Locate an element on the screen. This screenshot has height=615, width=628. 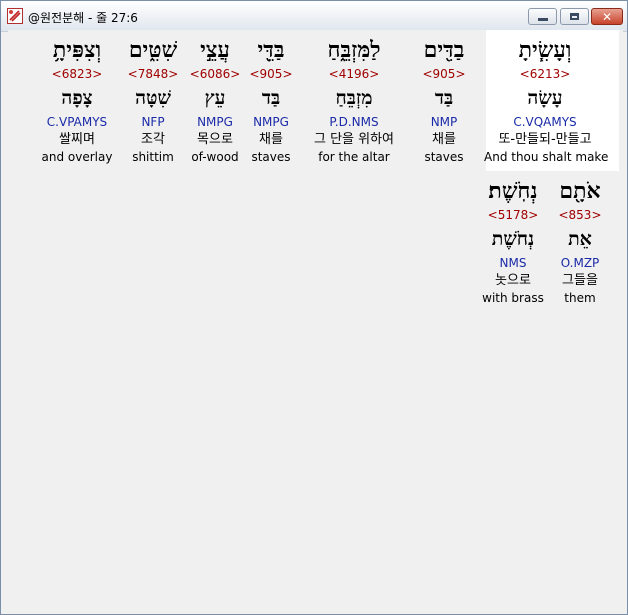
window-title: @원전분해 - 줄 27:6 is located at coordinates (83, 18).